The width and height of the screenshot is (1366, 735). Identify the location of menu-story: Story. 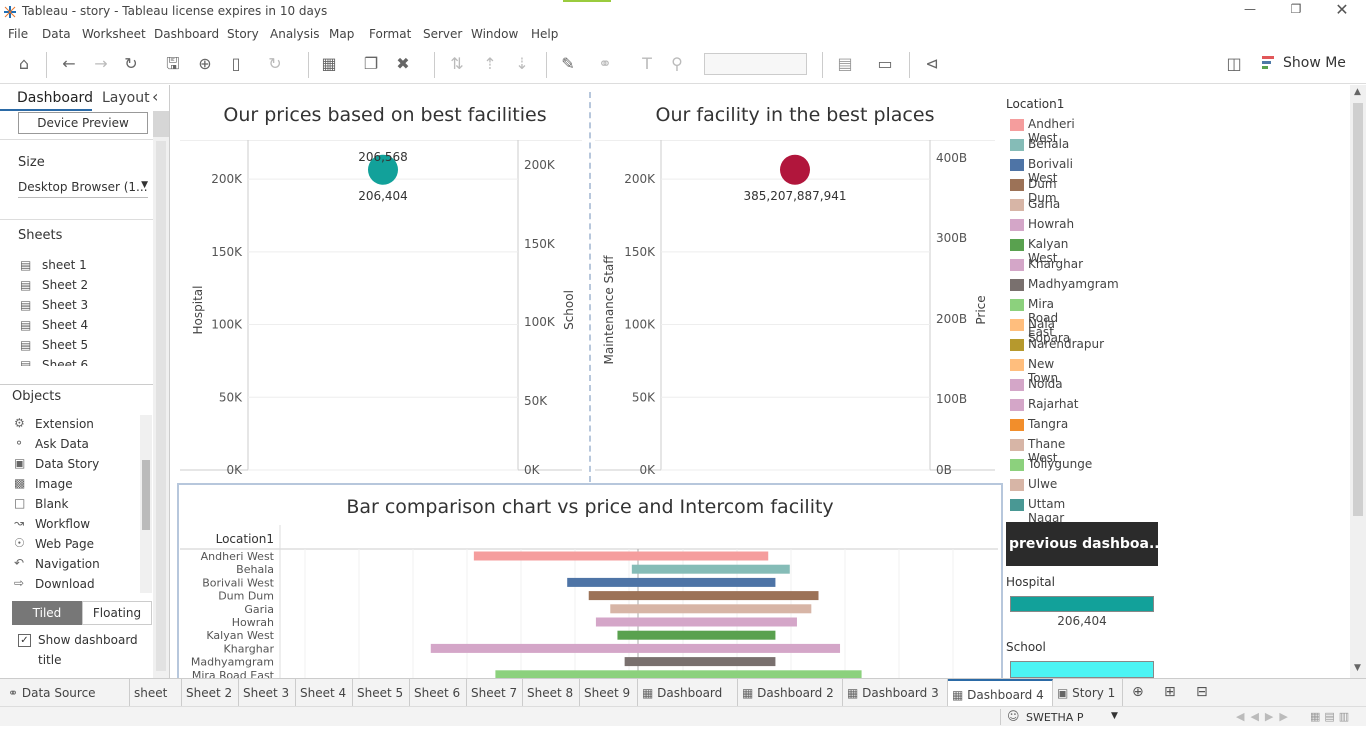
(243, 34).